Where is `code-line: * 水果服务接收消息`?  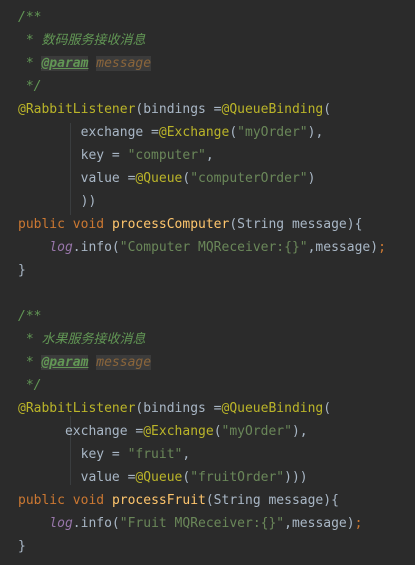 code-line: * 水果服务接收消息 is located at coordinates (207, 339).